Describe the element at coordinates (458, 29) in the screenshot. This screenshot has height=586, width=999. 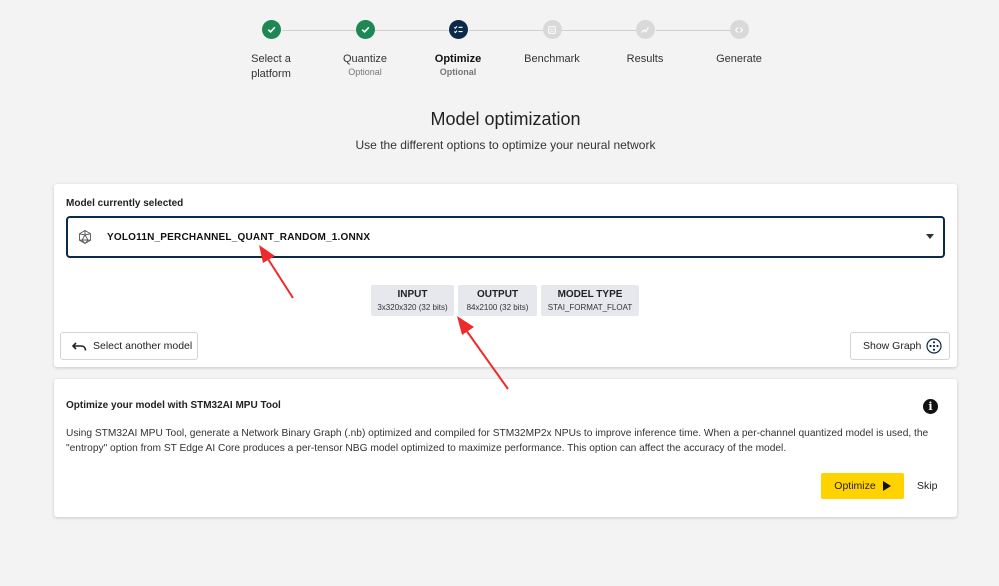
I see `checklist-icon` at that location.